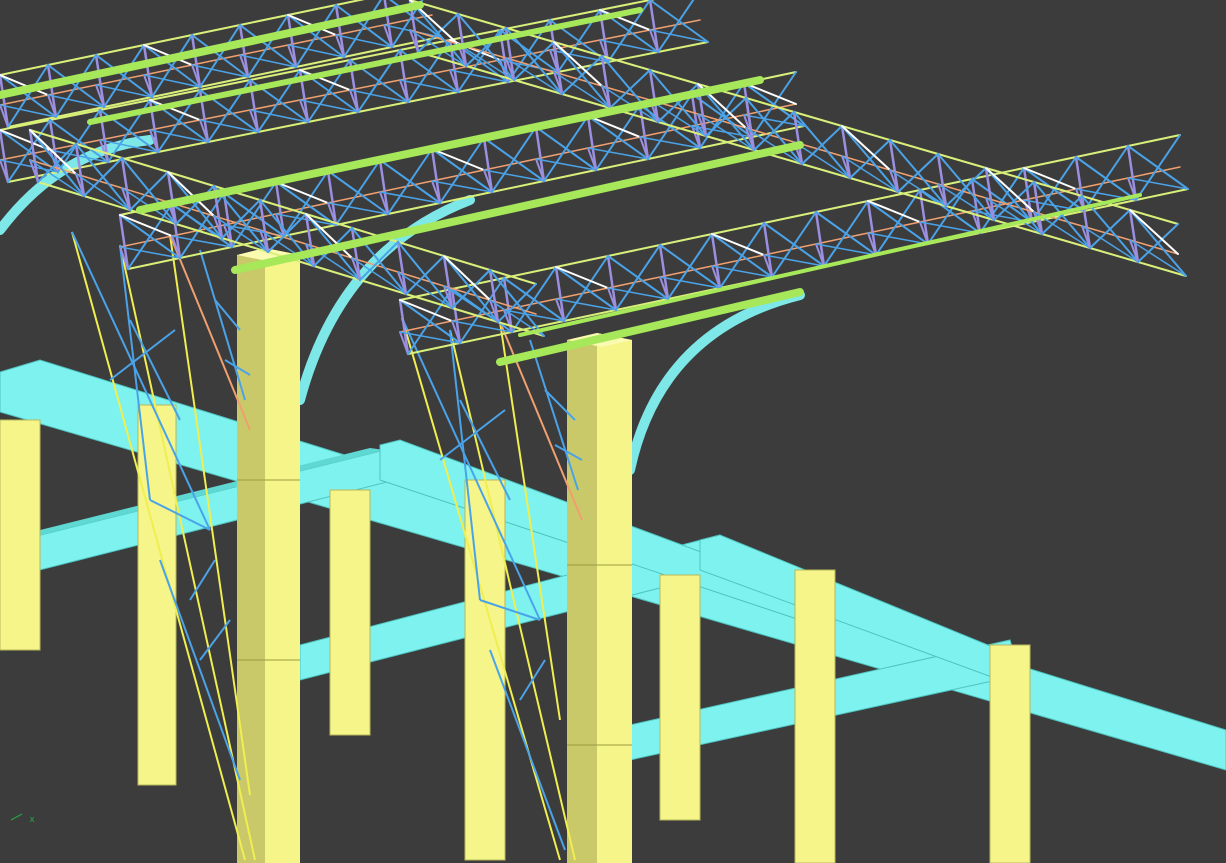  What do you see at coordinates (32, 820) in the screenshot?
I see `axis-x-label: x` at bounding box center [32, 820].